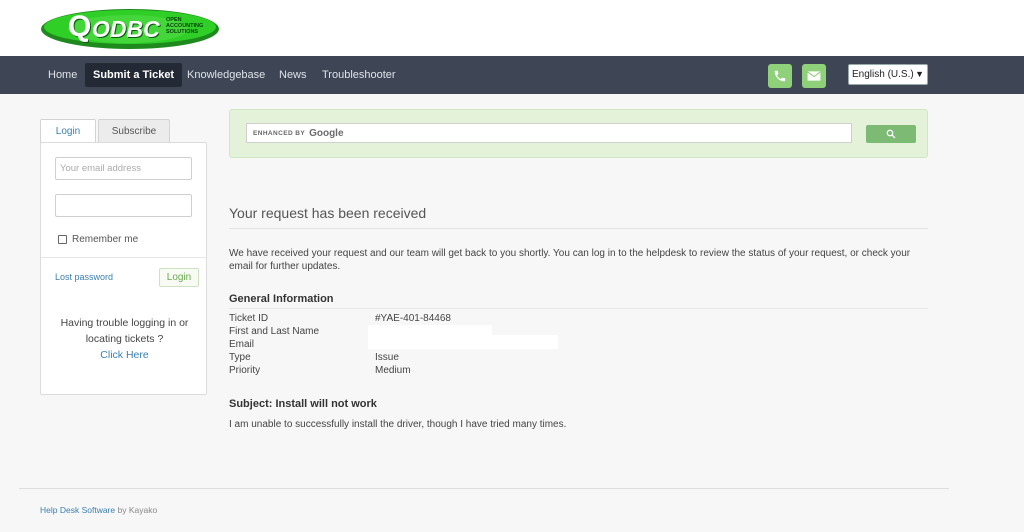 The height and width of the screenshot is (532, 1024). Describe the element at coordinates (123, 168) in the screenshot. I see `email-field: Your email address` at that location.